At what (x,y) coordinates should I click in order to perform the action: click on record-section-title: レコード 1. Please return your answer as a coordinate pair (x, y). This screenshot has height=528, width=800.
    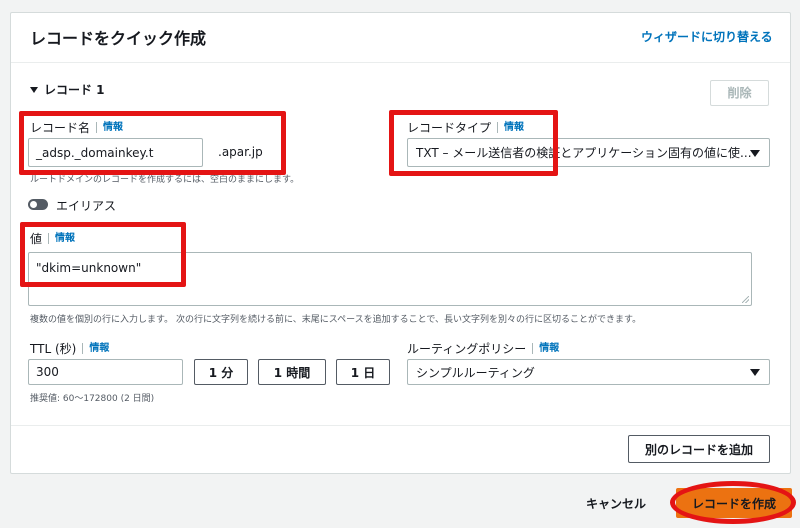
    Looking at the image, I should click on (74, 90).